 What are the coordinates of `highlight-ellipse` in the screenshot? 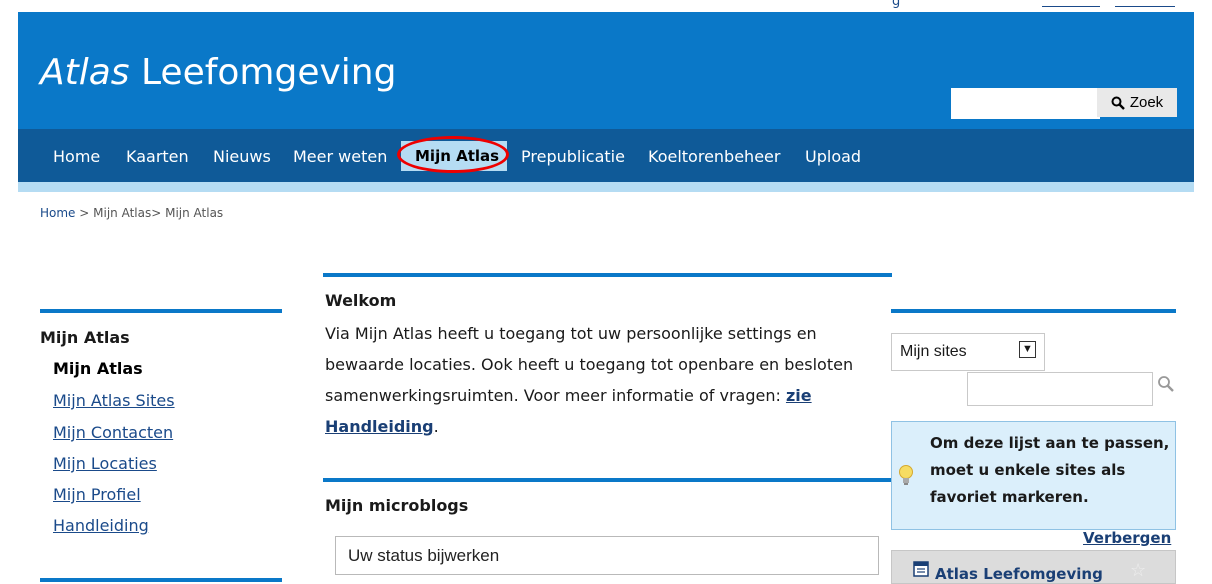 It's located at (453, 154).